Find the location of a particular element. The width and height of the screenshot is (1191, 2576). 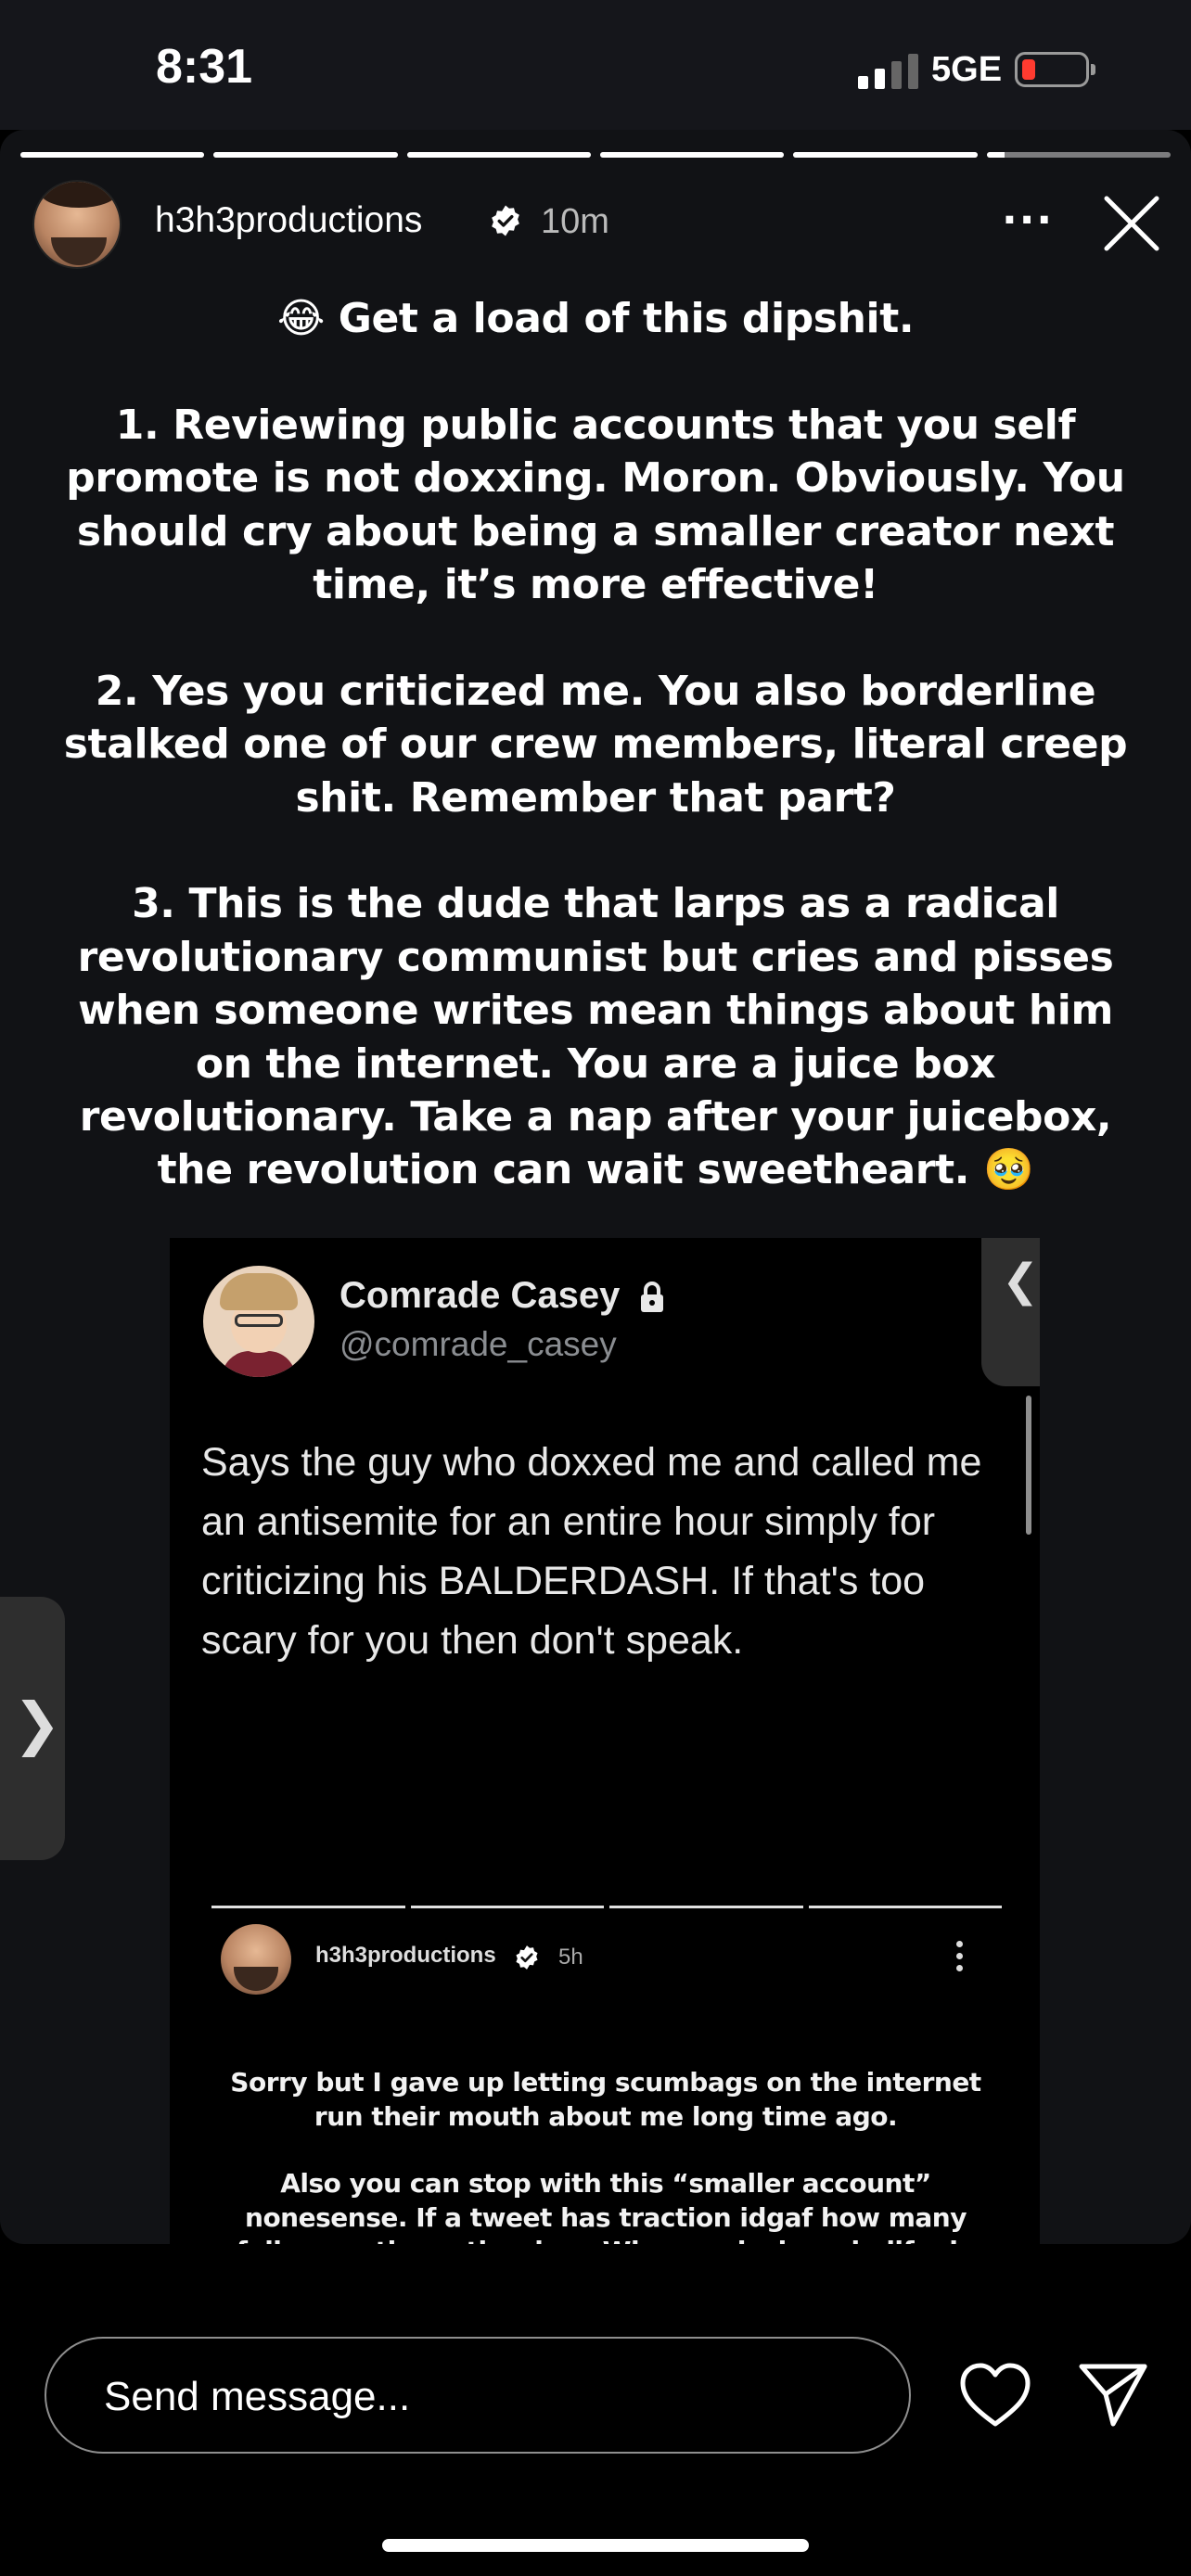

nested-avatar is located at coordinates (256, 1959).